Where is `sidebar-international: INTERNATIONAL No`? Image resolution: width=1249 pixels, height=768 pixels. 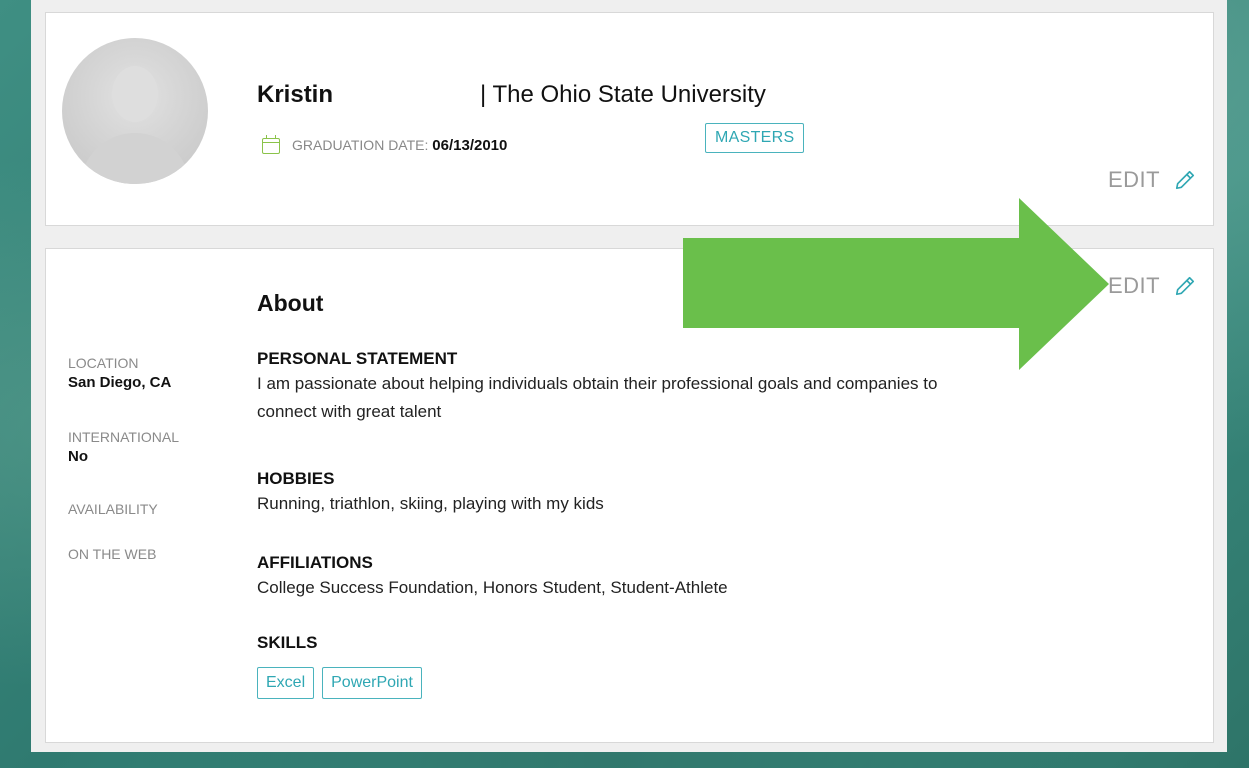 sidebar-international: INTERNATIONAL No is located at coordinates (123, 447).